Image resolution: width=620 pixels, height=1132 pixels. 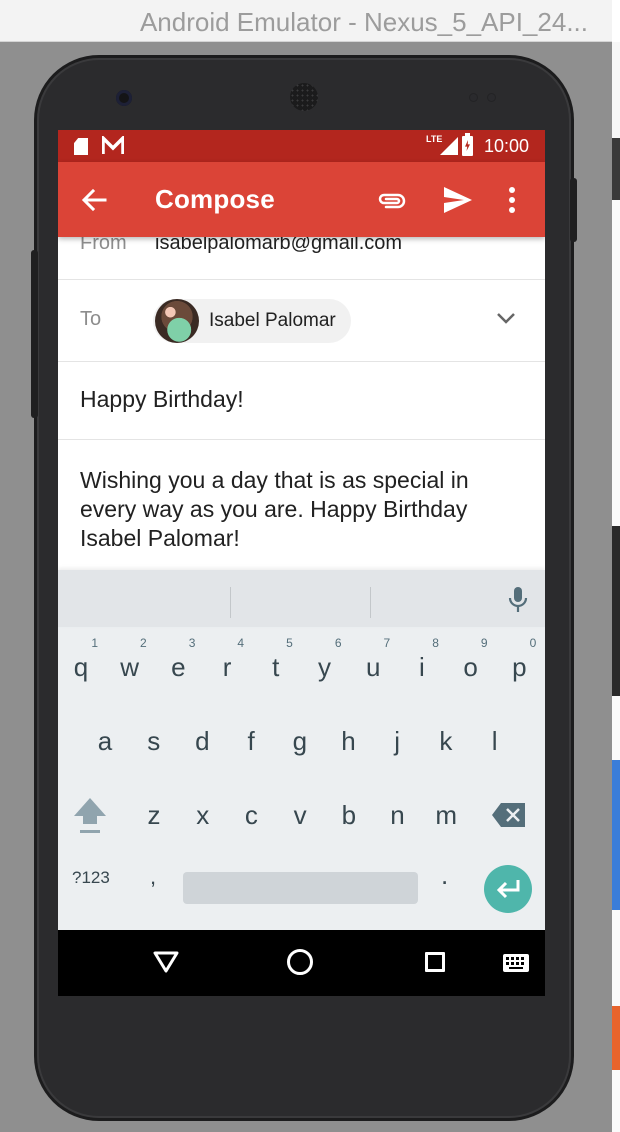 What do you see at coordinates (301, 258) in the screenshot?
I see `from-row: From isabelpalomarb@gmail.com` at bounding box center [301, 258].